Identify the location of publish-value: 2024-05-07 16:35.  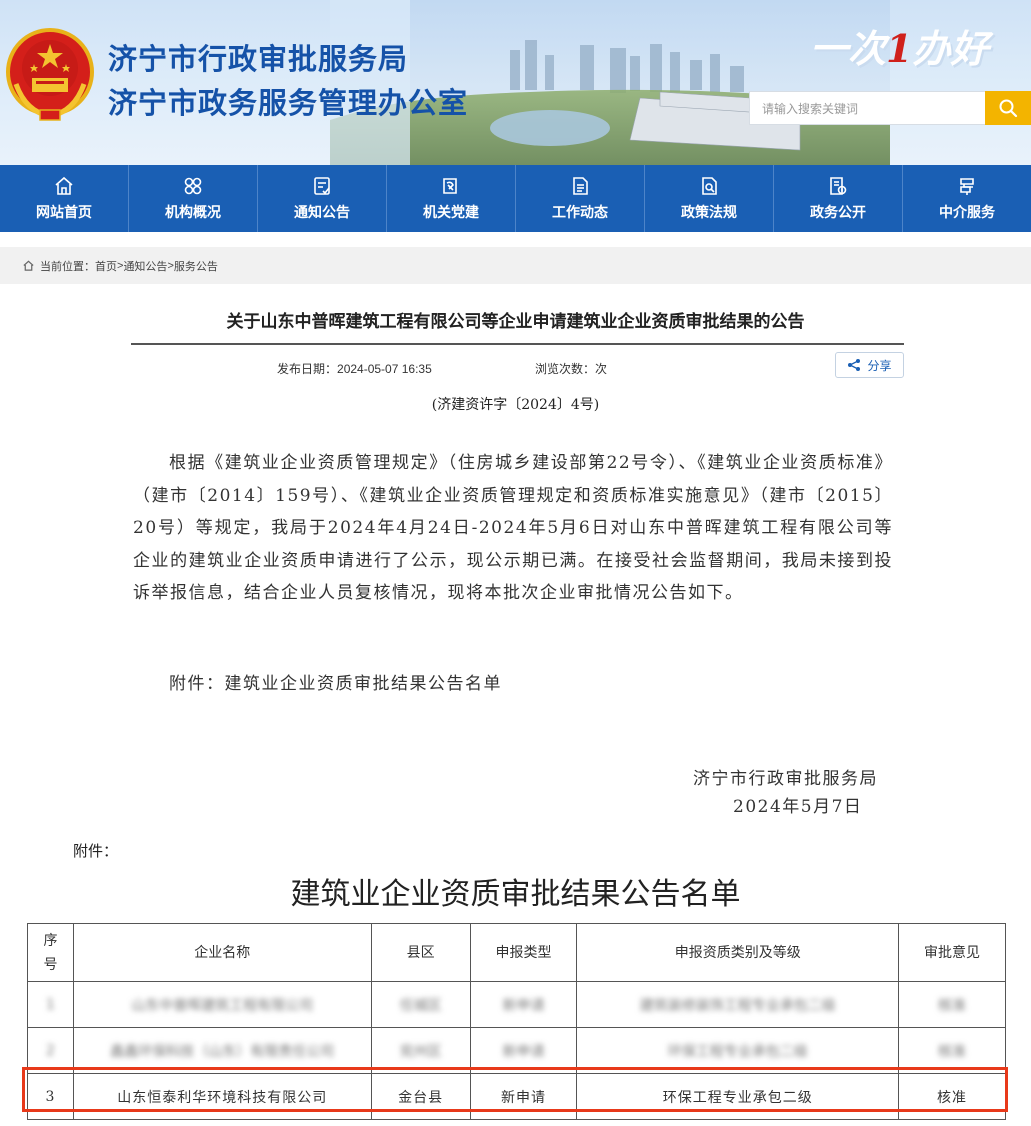
(384, 369).